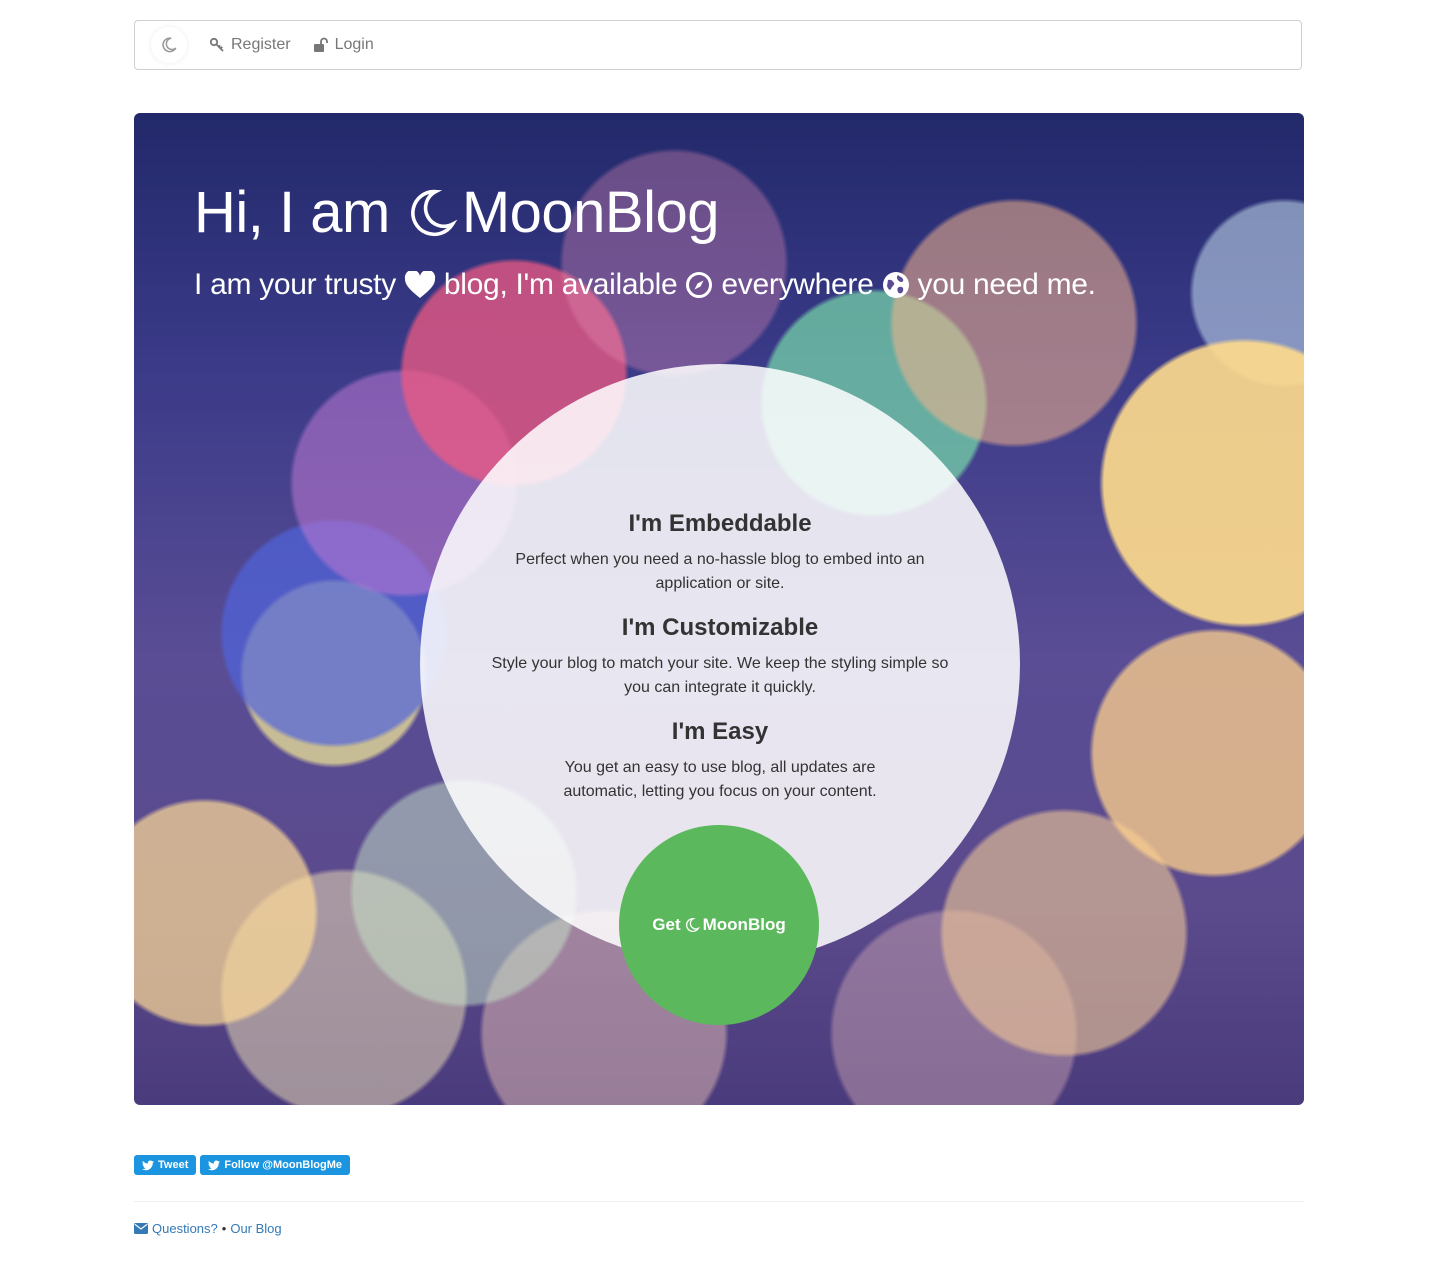 The image size is (1438, 1263). Describe the element at coordinates (699, 285) in the screenshot. I see `compass-icon` at that location.